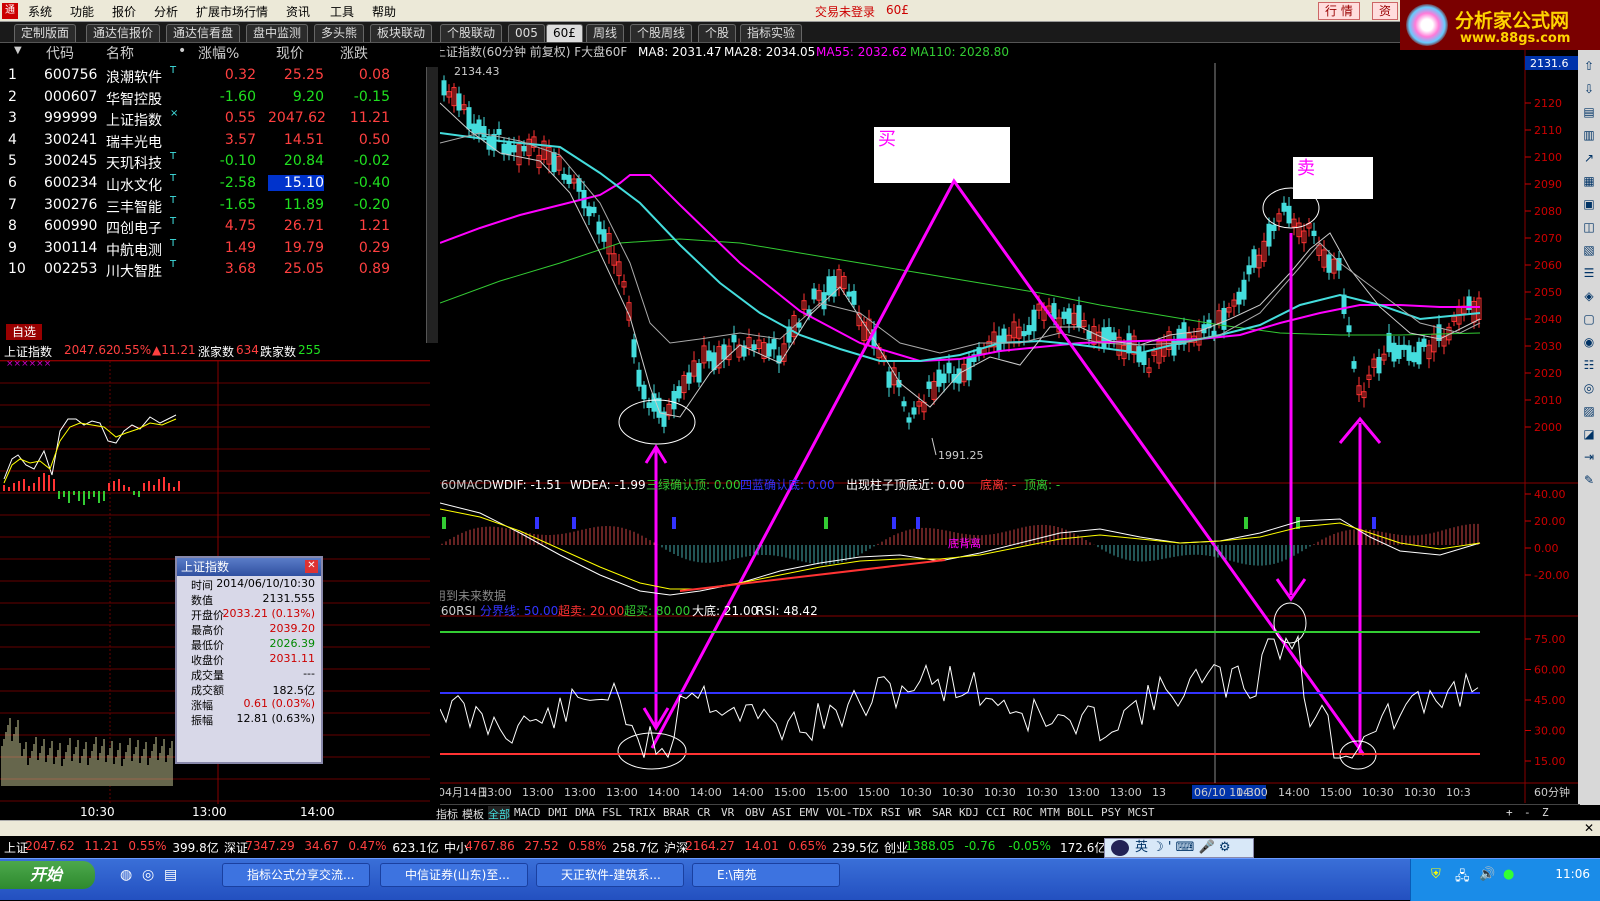 The image size is (1600, 901). Describe the element at coordinates (1589, 411) in the screenshot. I see `toolbar-tool-icon: ▨` at that location.